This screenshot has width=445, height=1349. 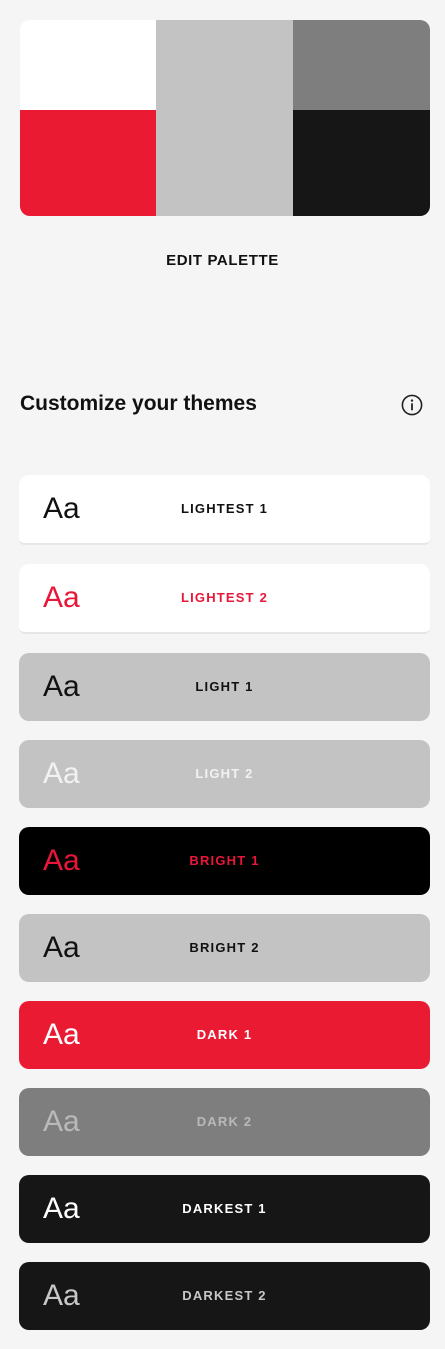 I want to click on theme-label: BRIGHT 1, so click(x=224, y=860).